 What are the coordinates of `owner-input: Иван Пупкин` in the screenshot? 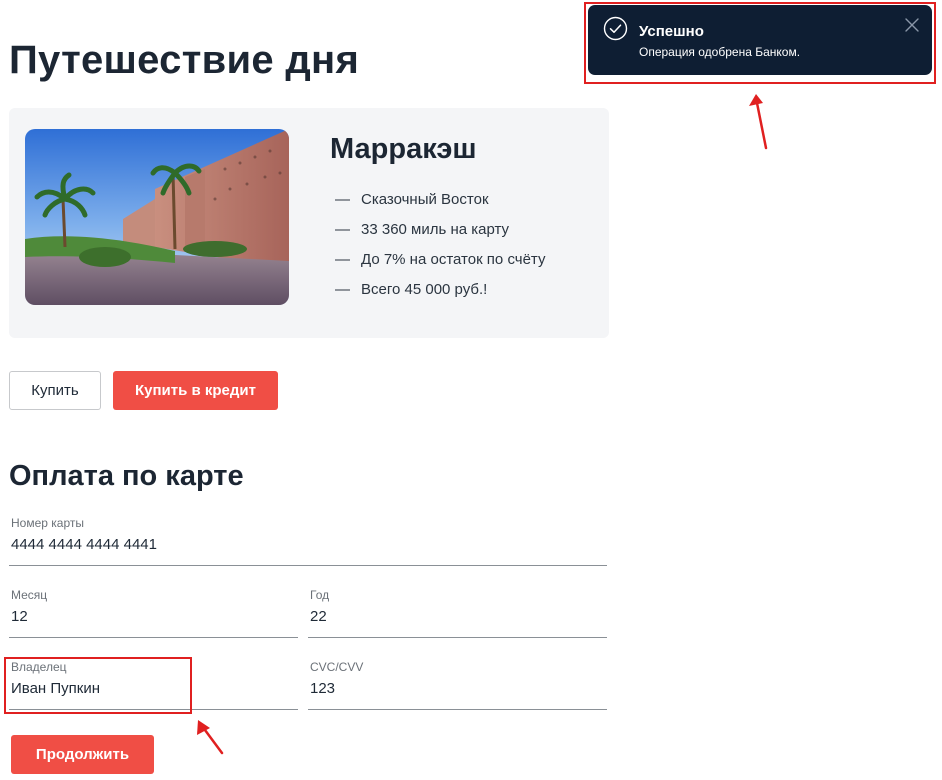 It's located at (55, 688).